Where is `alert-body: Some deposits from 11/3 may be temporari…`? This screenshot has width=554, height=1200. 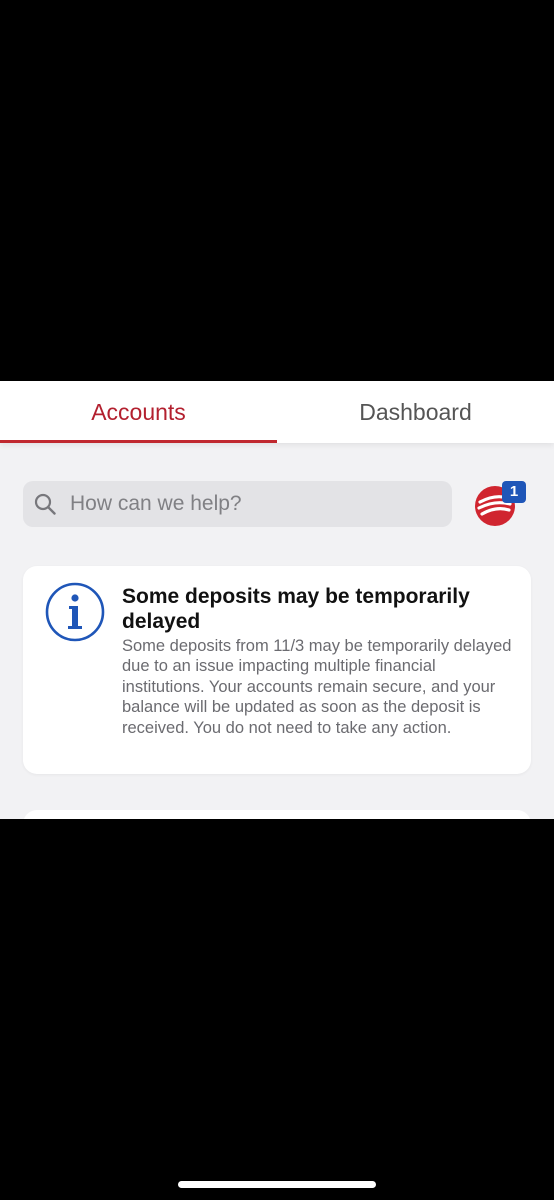
alert-body: Some deposits from 11/3 may be temporari… is located at coordinates (317, 687).